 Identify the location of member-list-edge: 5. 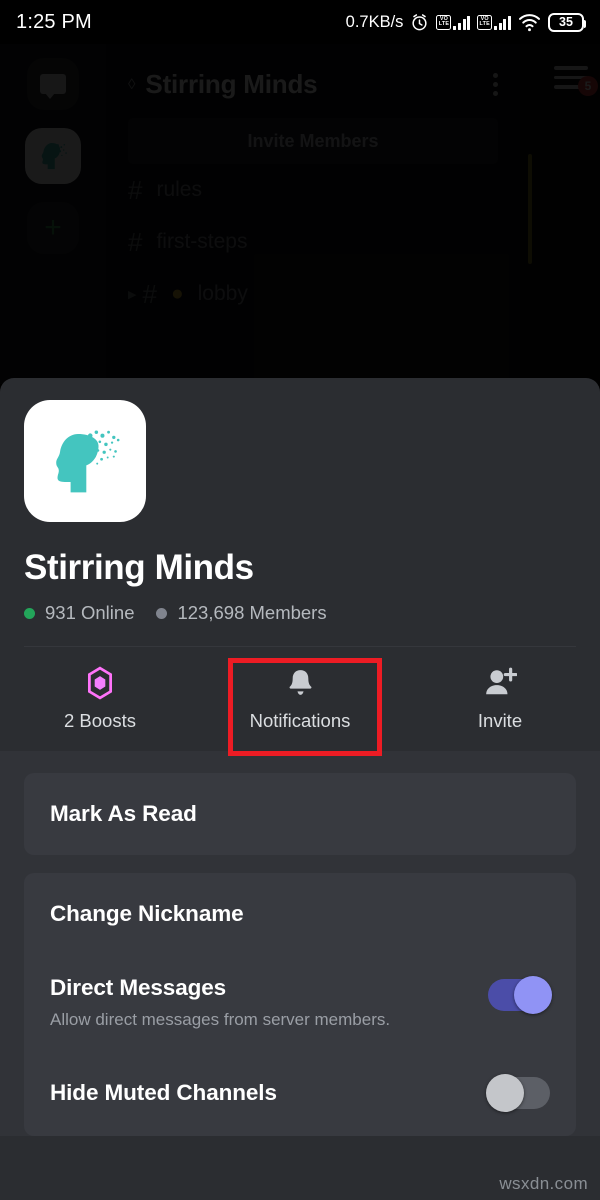
(560, 214).